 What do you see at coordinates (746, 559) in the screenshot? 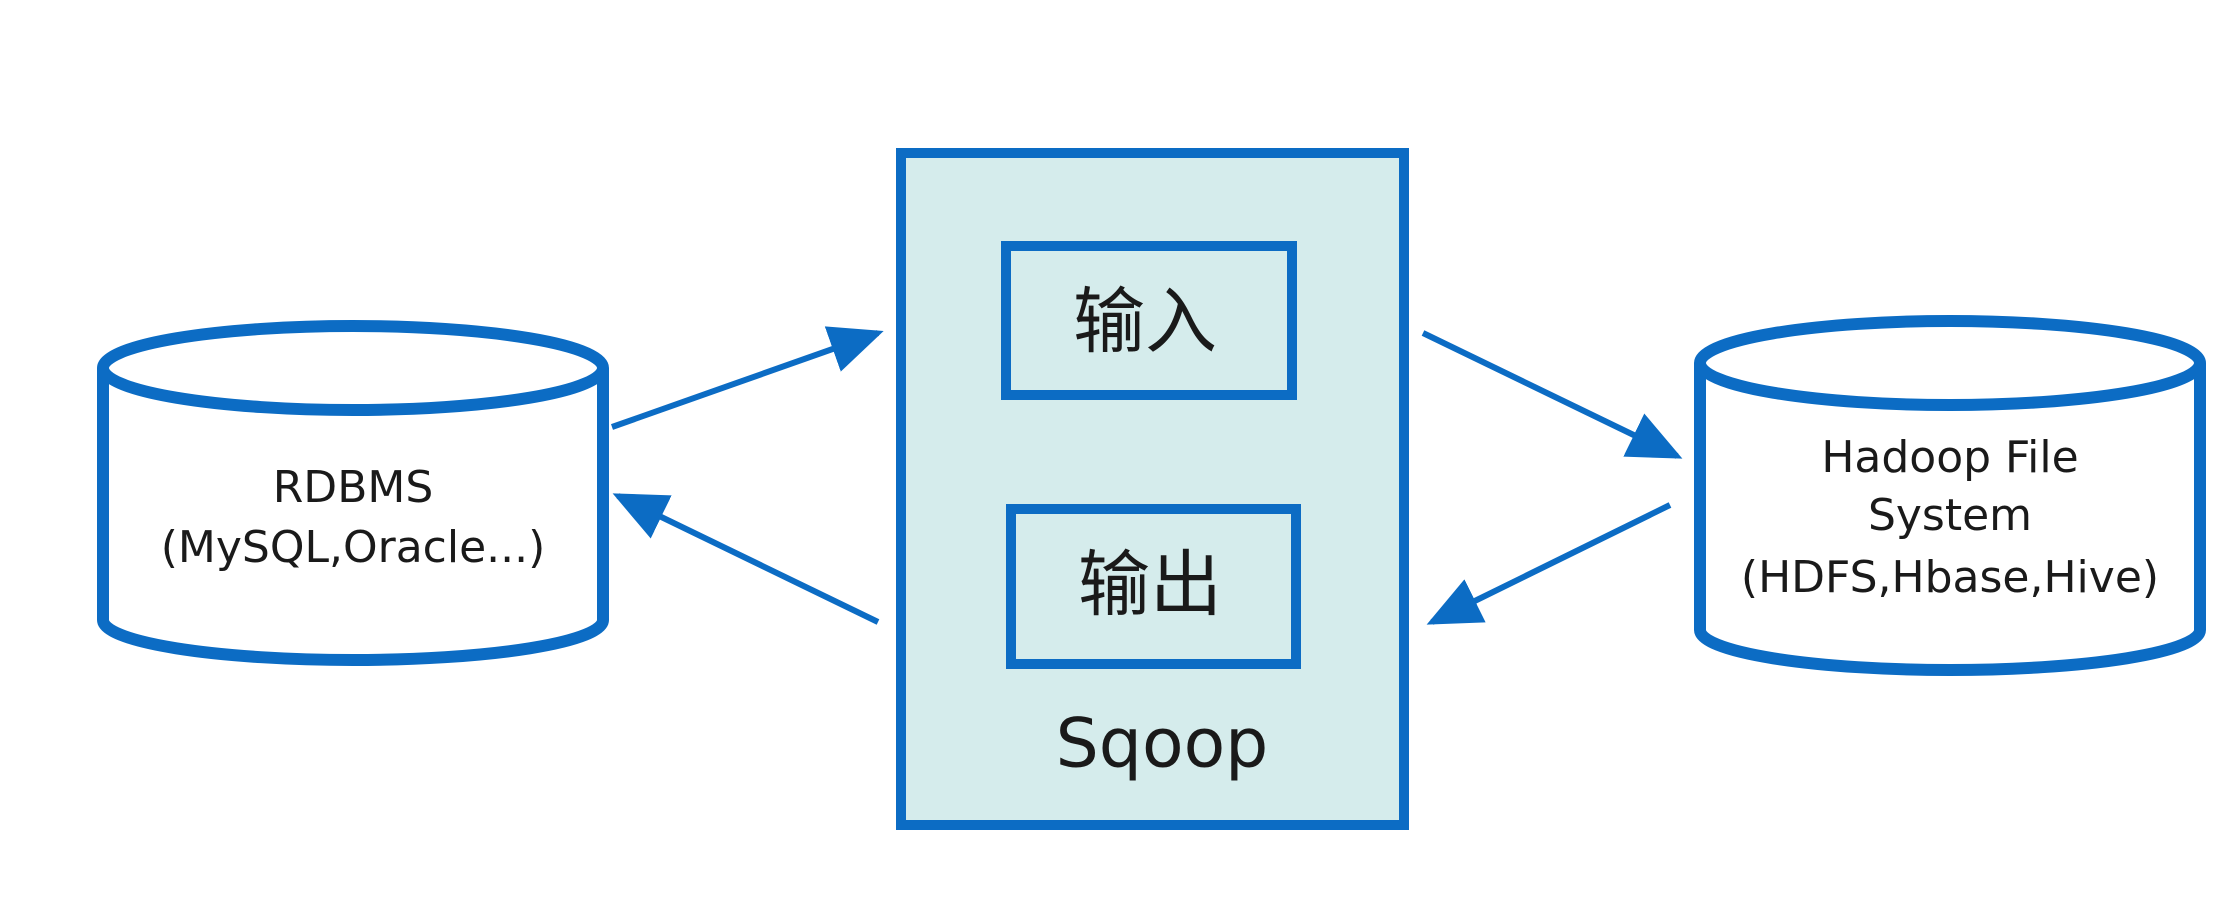
I see `arrow-sqoop-to-rdbms` at bounding box center [746, 559].